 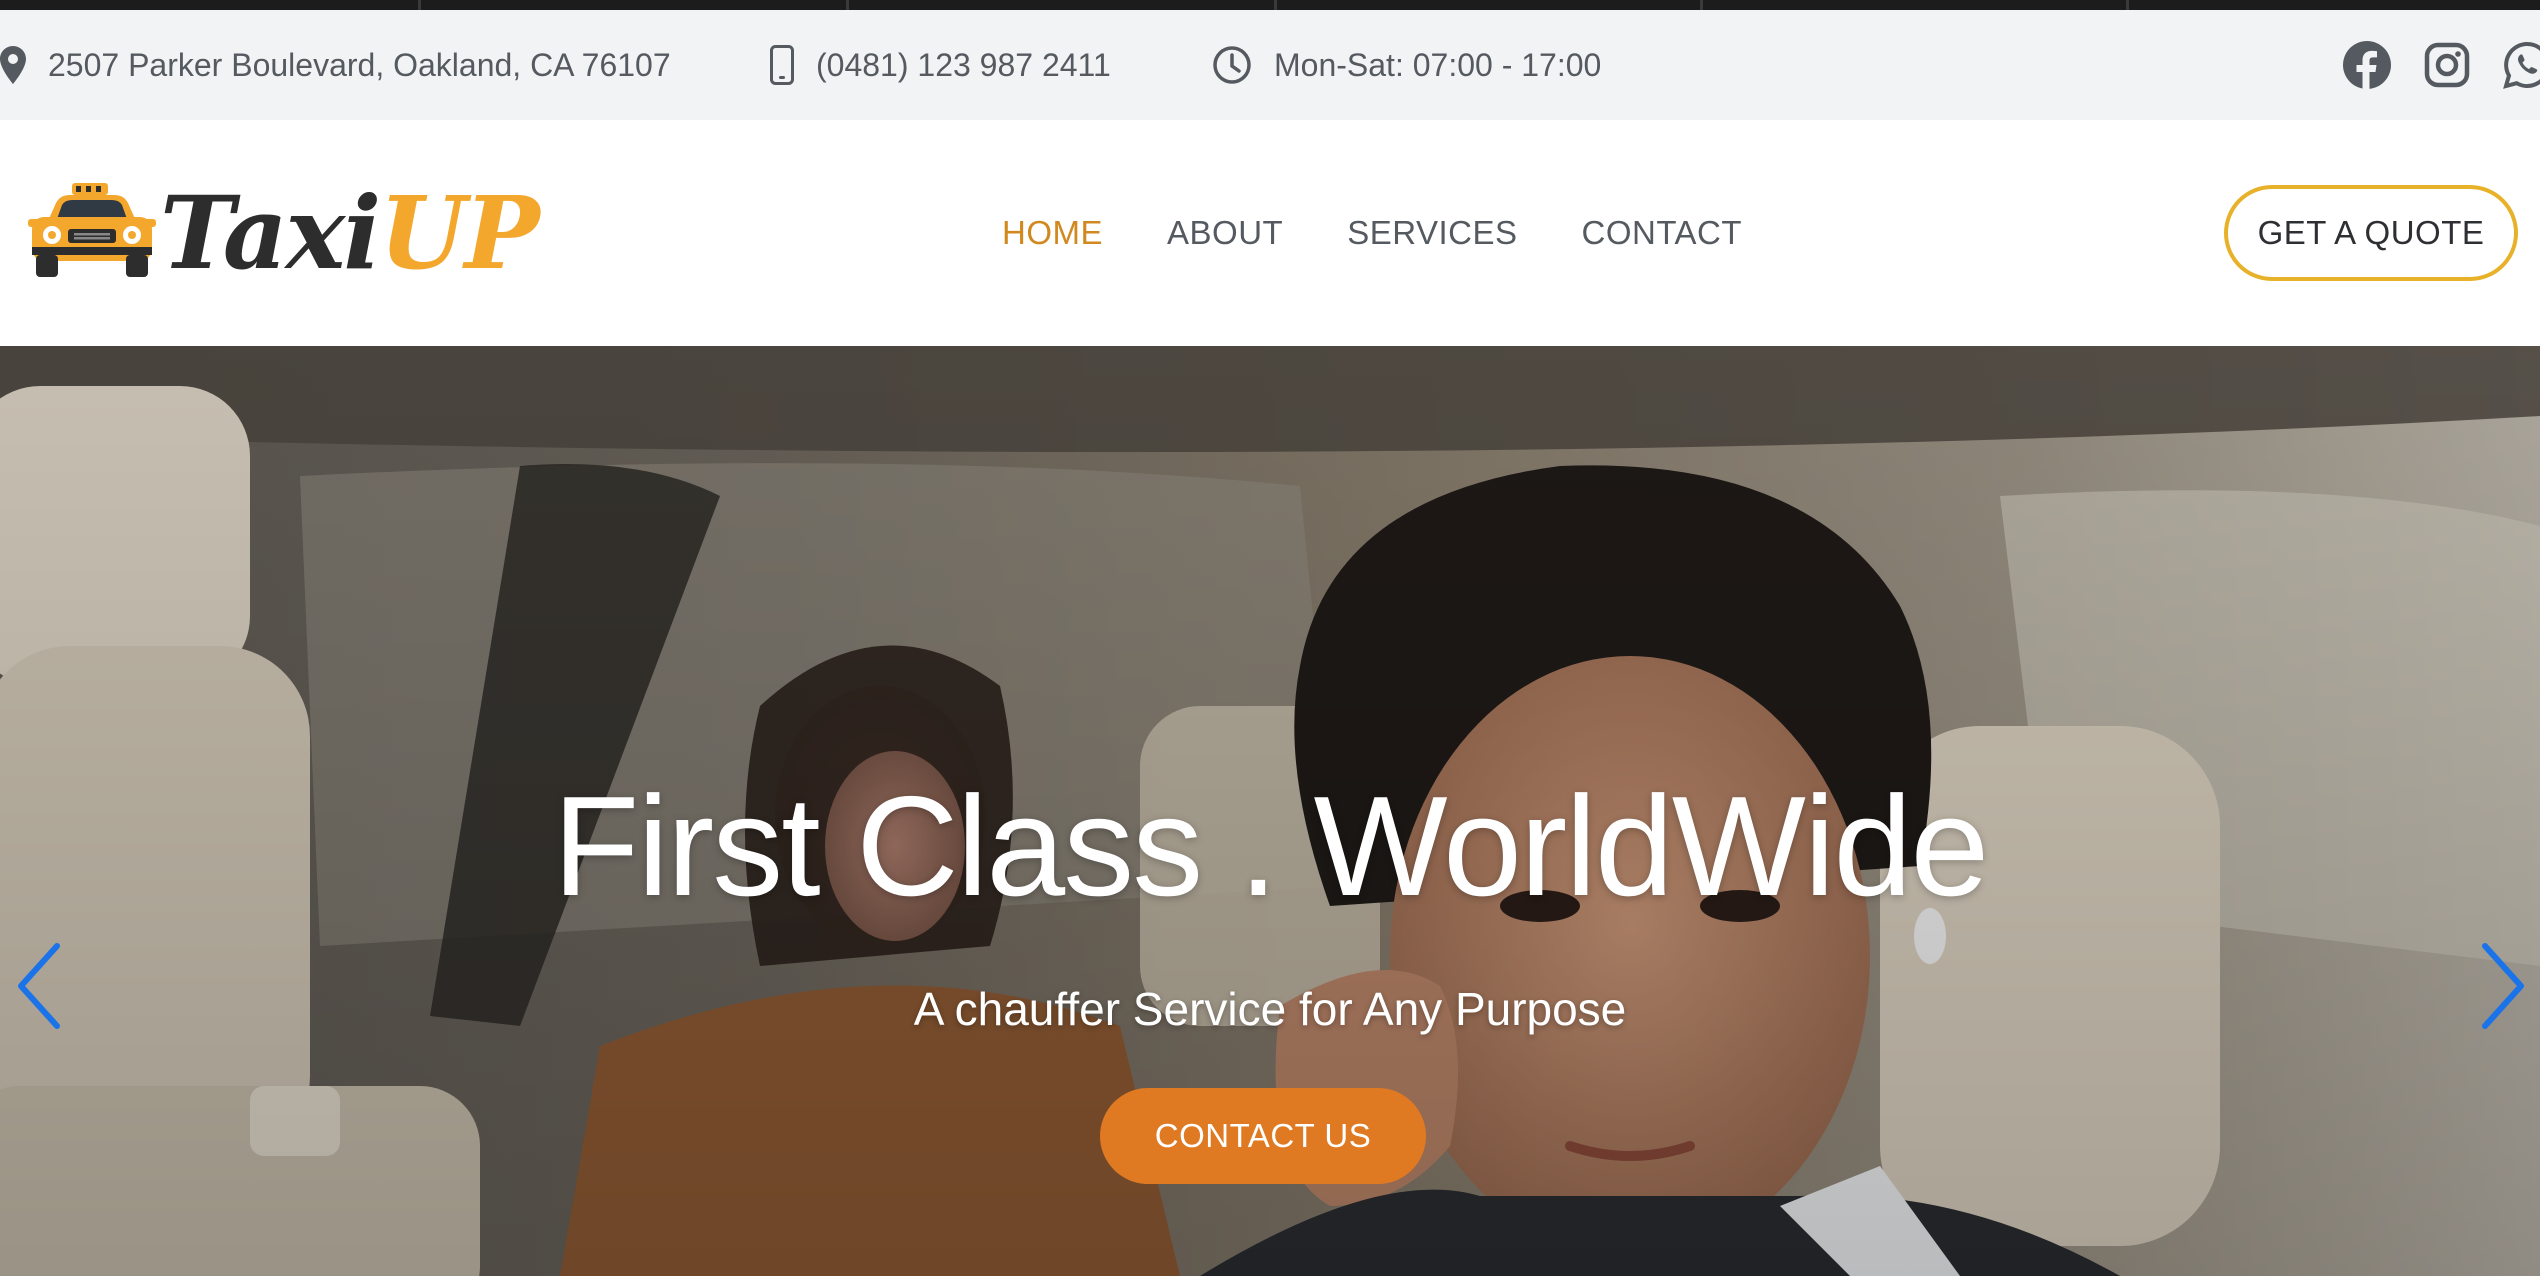 I want to click on hero-title: First Class . WorldWide, so click(x=1271, y=846).